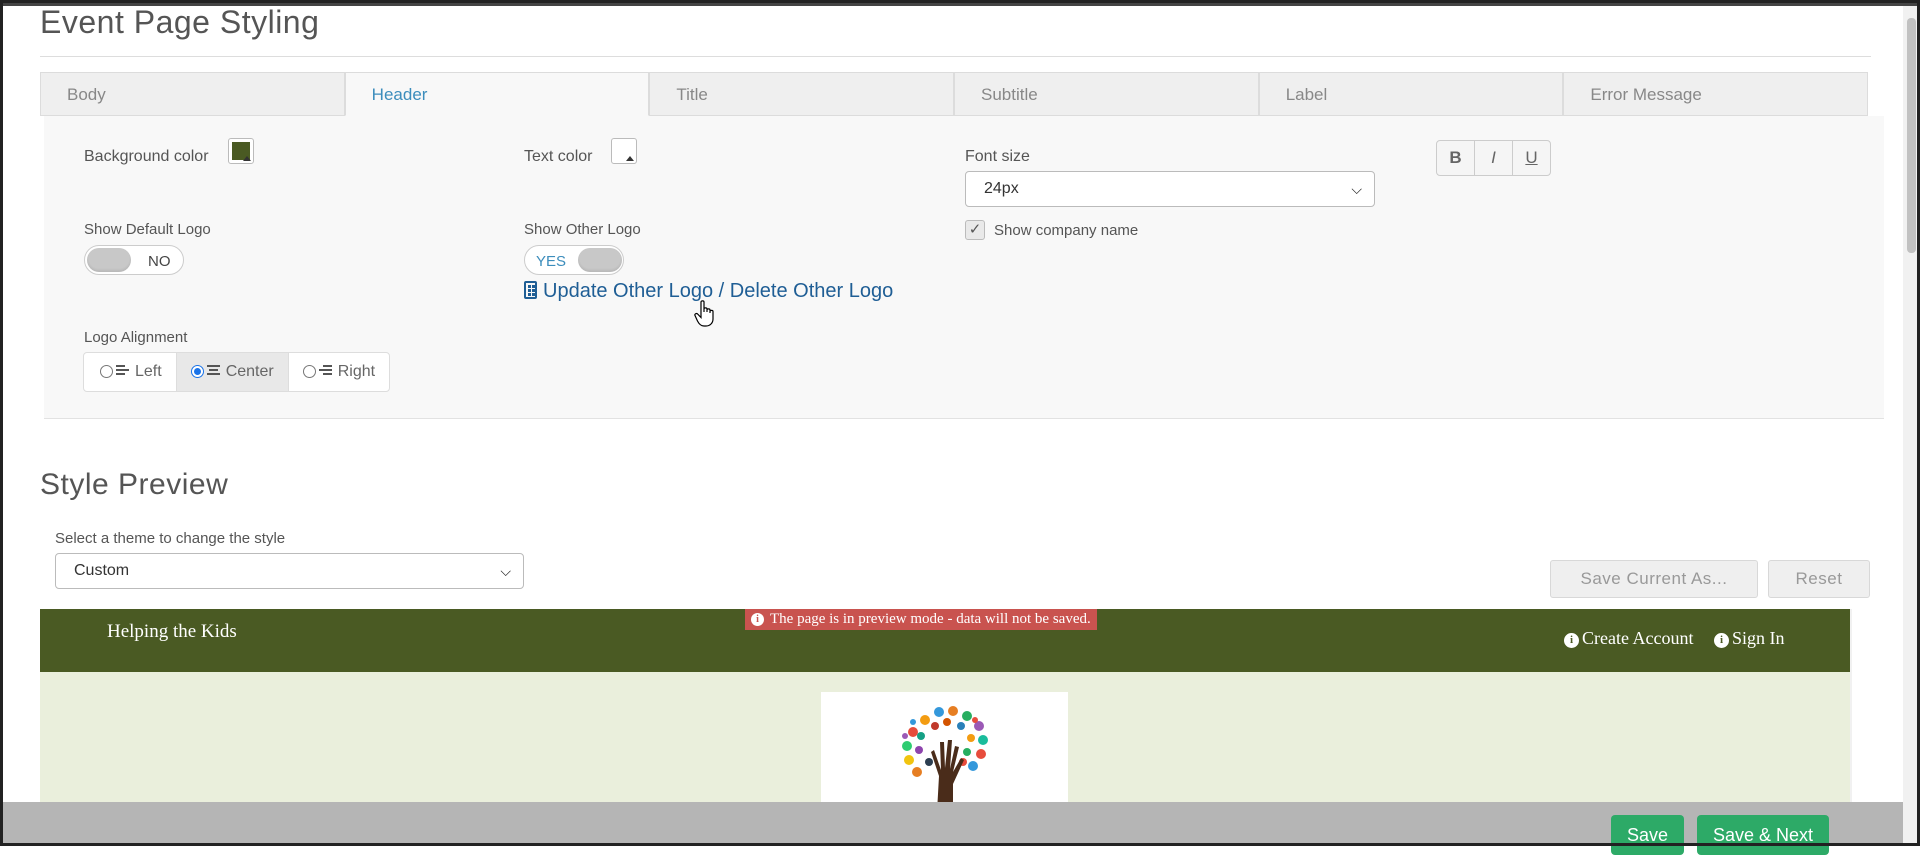 The height and width of the screenshot is (855, 1920). I want to click on text-color-label: Text color, so click(558, 156).